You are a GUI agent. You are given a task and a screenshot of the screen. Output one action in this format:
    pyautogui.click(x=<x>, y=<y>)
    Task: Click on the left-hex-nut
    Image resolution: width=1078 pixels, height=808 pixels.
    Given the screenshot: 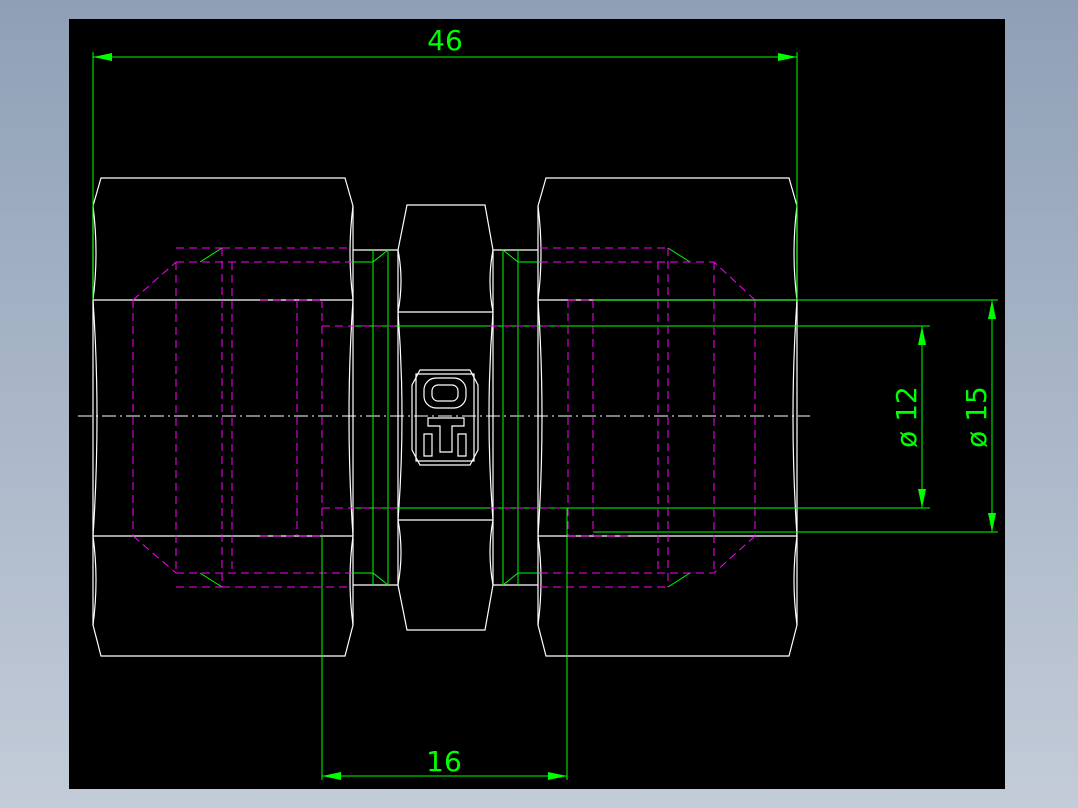 What is the action you would take?
    pyautogui.click(x=223, y=417)
    